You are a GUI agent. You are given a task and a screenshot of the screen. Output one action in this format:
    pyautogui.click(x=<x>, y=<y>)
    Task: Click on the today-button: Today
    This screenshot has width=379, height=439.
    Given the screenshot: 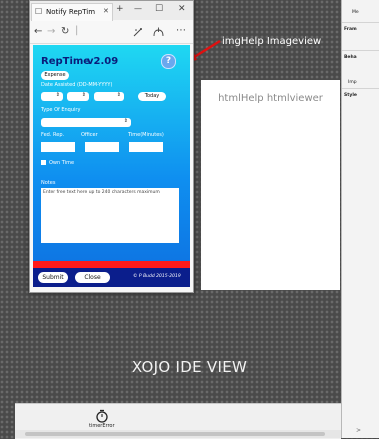 What is the action you would take?
    pyautogui.click(x=152, y=96)
    